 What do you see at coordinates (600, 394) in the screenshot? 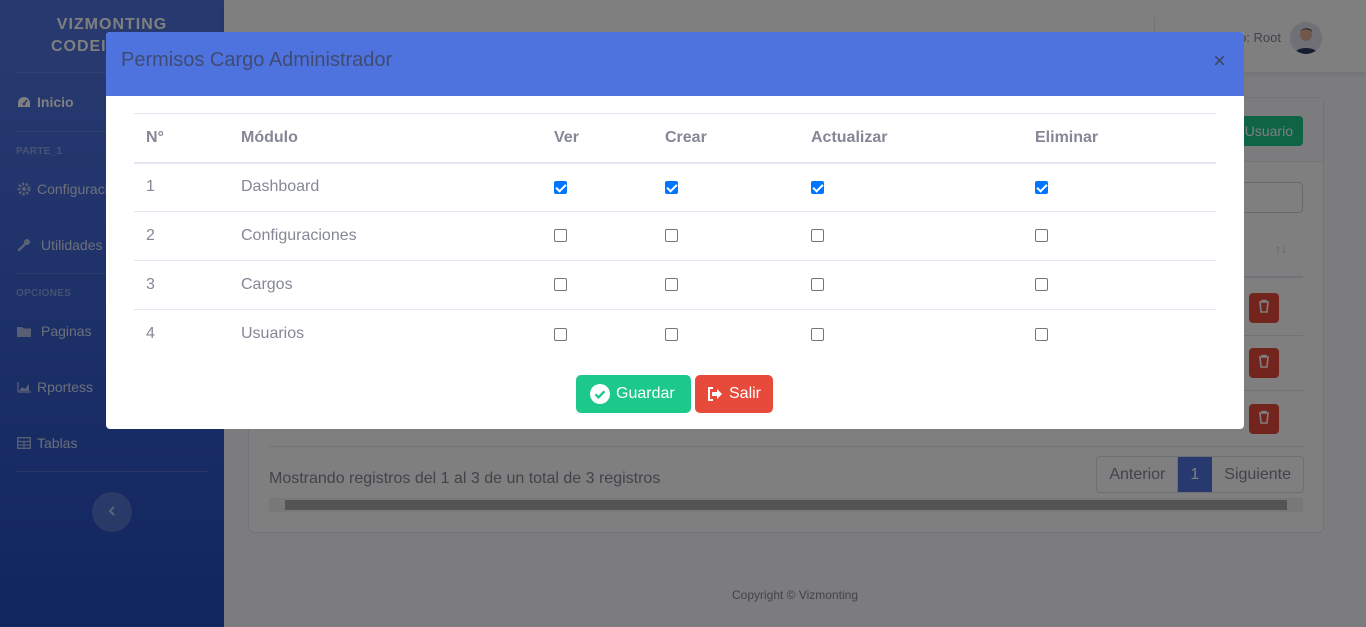
I see `check-circle-icon` at bounding box center [600, 394].